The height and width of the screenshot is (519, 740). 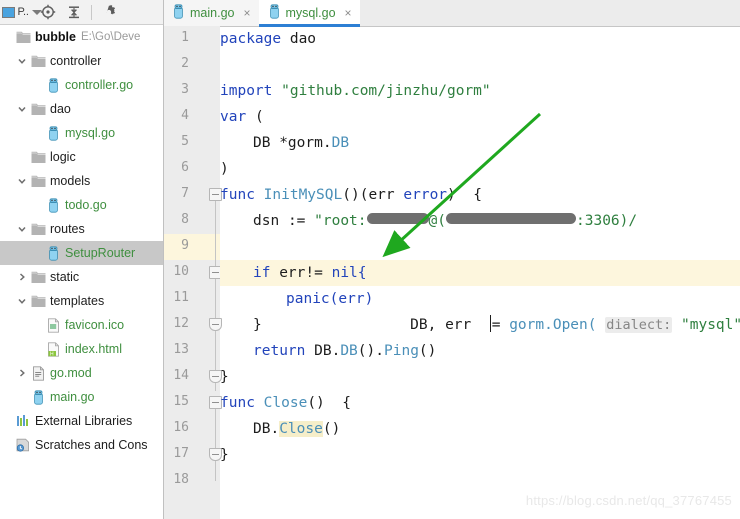 I want to click on tree-item-bubble: bubble E:\Go\Deve, so click(x=81, y=37).